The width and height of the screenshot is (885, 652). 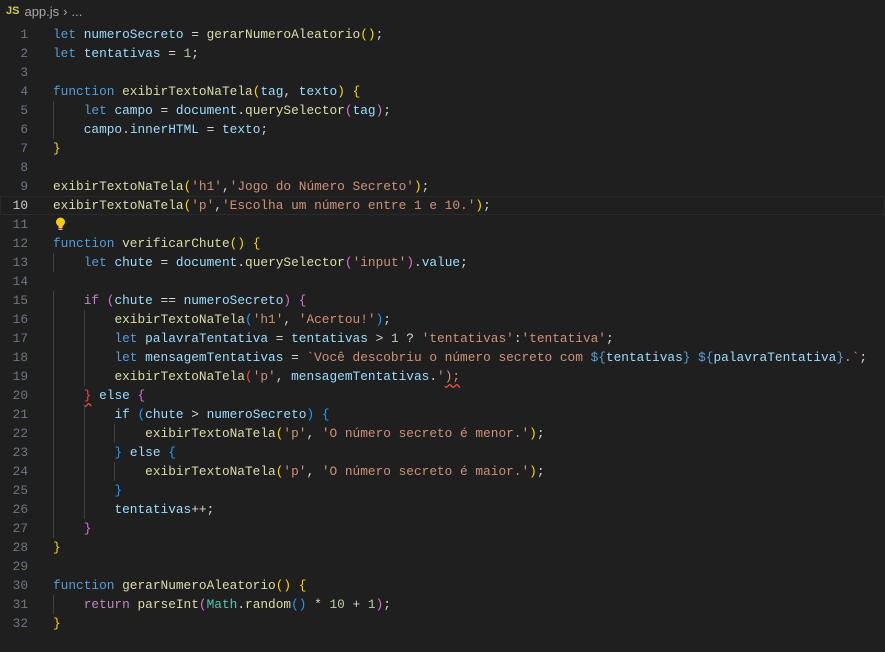 I want to click on code-line: 21 if (chute > numeroSecreto) {, so click(x=442, y=414).